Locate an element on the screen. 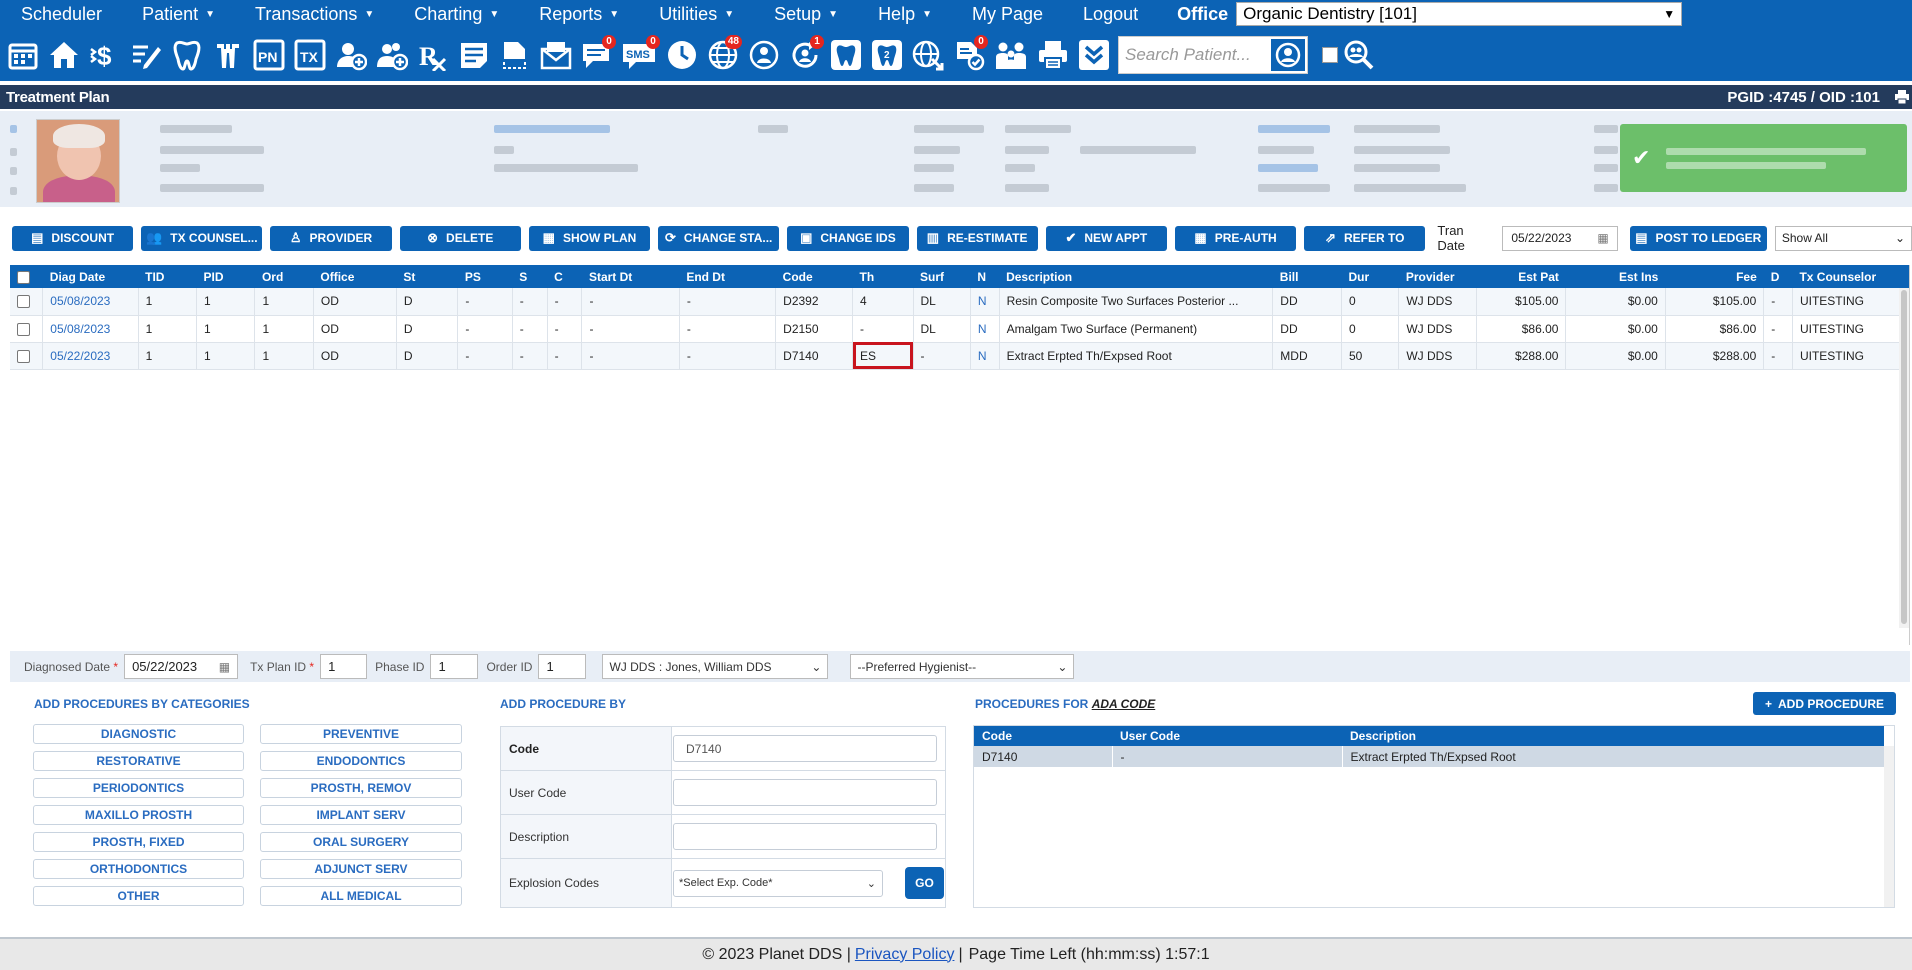 The height and width of the screenshot is (970, 1912). change-ids-button: ▣ CHANGE IDS is located at coordinates (848, 238).